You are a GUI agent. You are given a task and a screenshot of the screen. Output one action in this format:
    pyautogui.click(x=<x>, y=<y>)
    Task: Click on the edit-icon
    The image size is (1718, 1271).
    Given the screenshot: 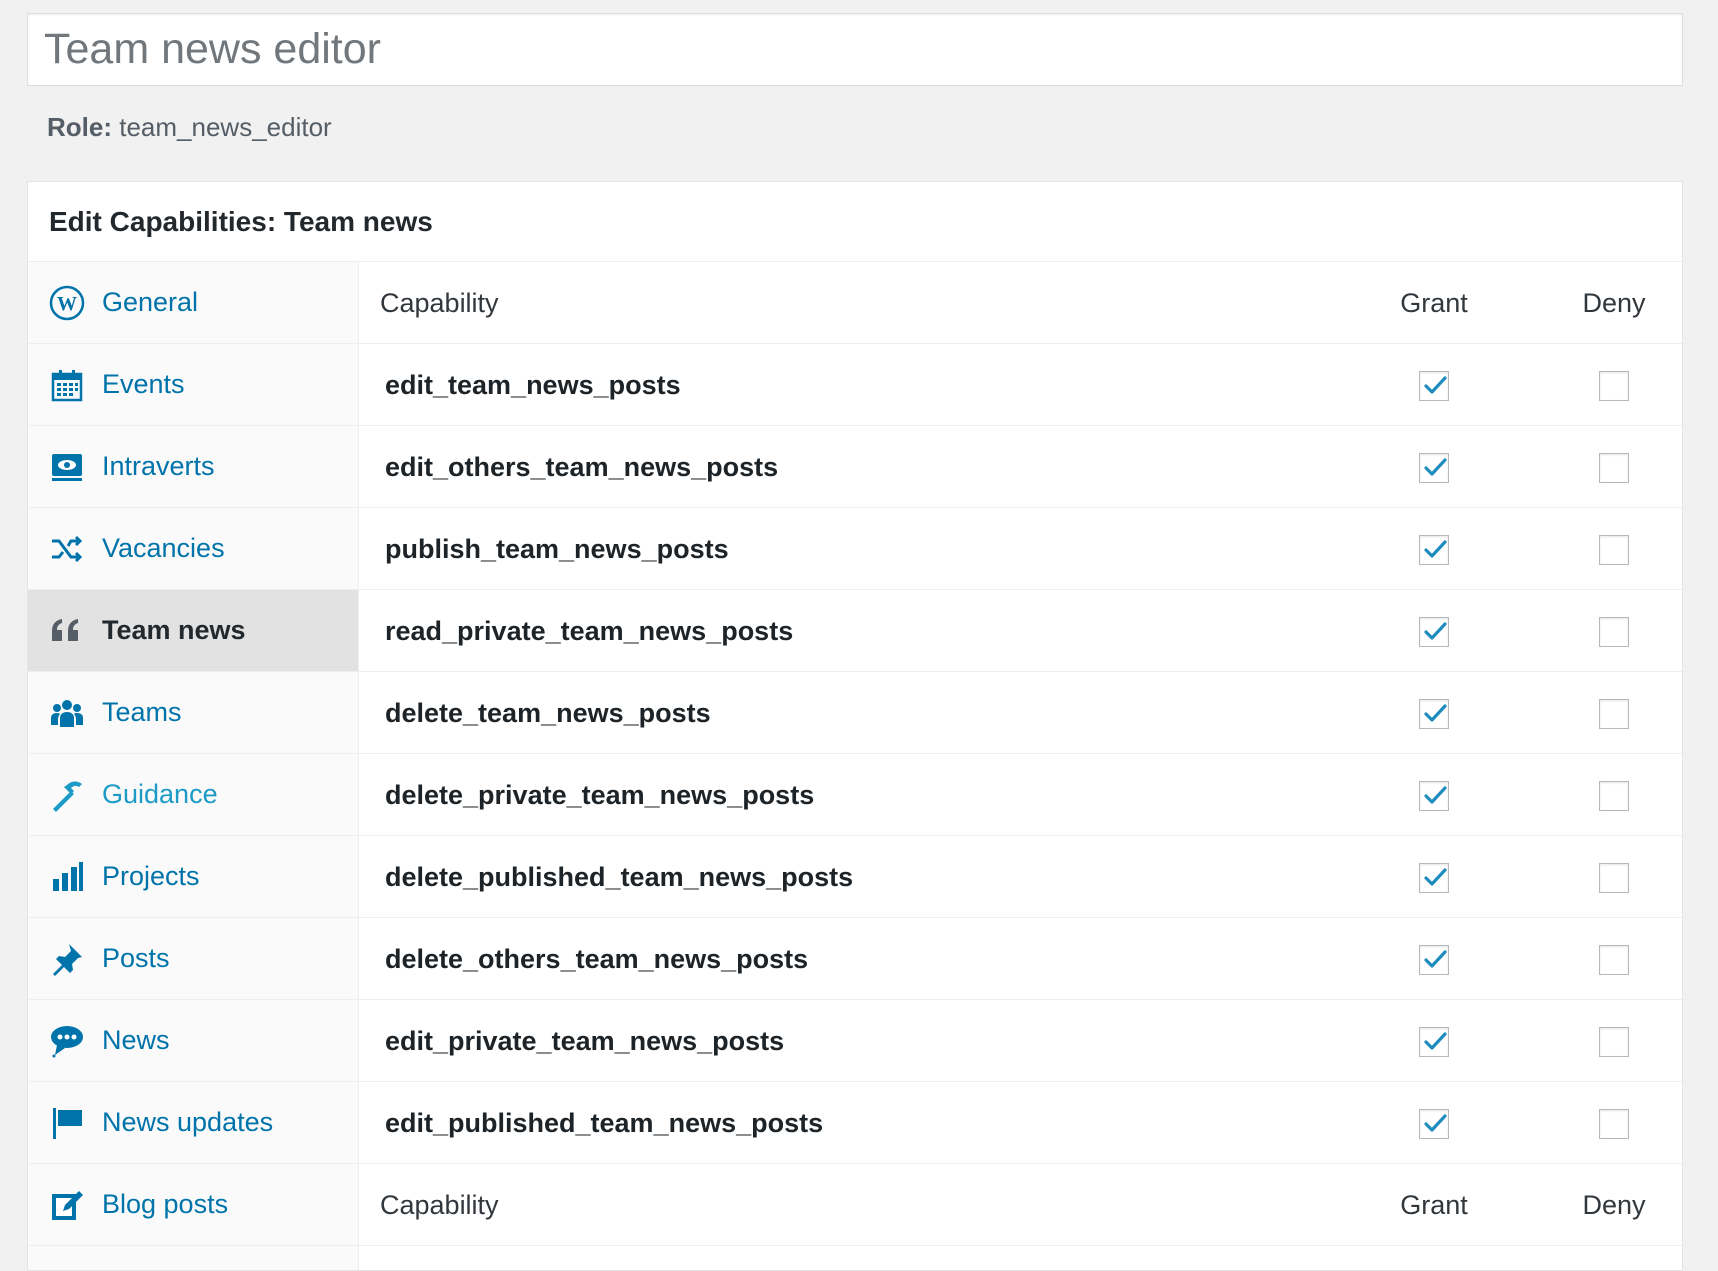 What is the action you would take?
    pyautogui.click(x=67, y=1205)
    